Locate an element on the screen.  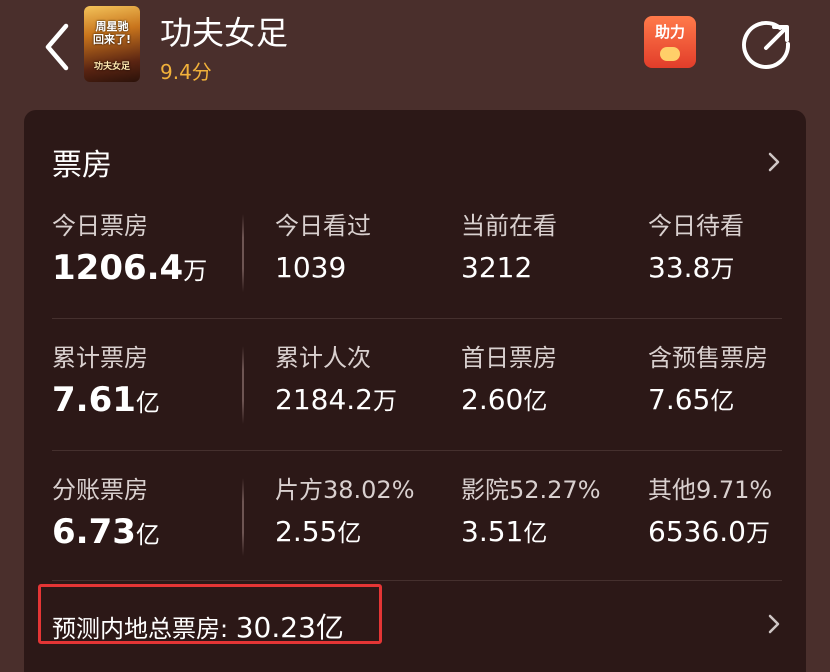
stat-today-box-office: 今日票房 1206.4万 is located at coordinates (129, 252).